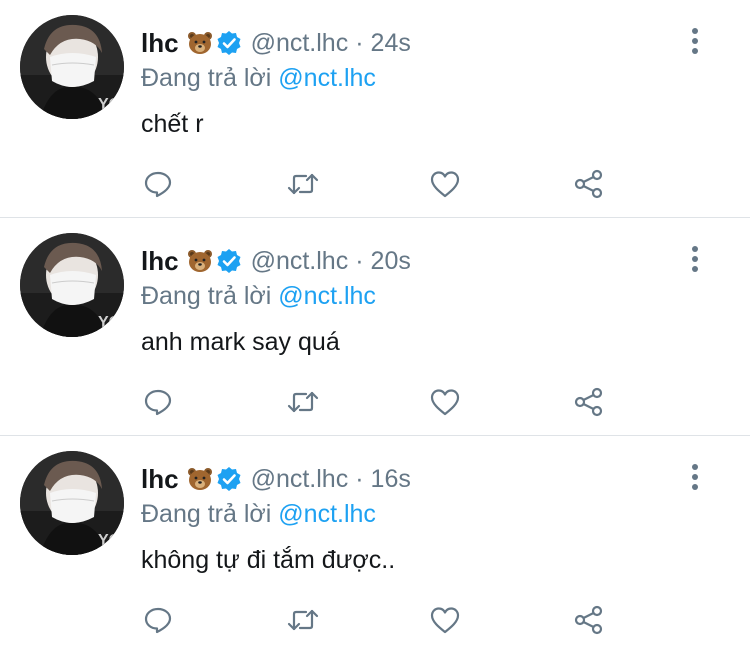 The image size is (750, 651). What do you see at coordinates (240, 342) in the screenshot?
I see `tweet-text: anh mark say quá` at bounding box center [240, 342].